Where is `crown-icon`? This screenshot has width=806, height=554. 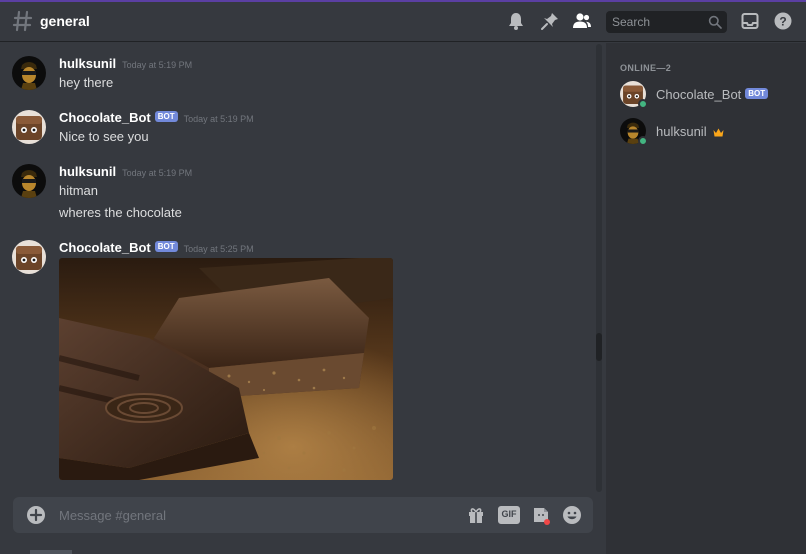
crown-icon is located at coordinates (718, 132).